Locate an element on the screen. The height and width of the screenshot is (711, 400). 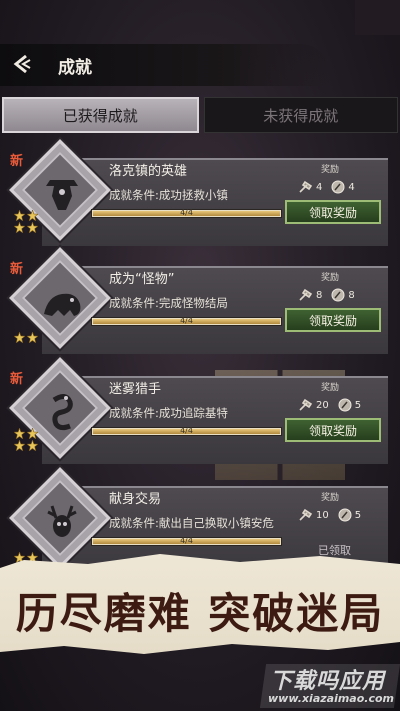
header: 成就 is located at coordinates (200, 64).